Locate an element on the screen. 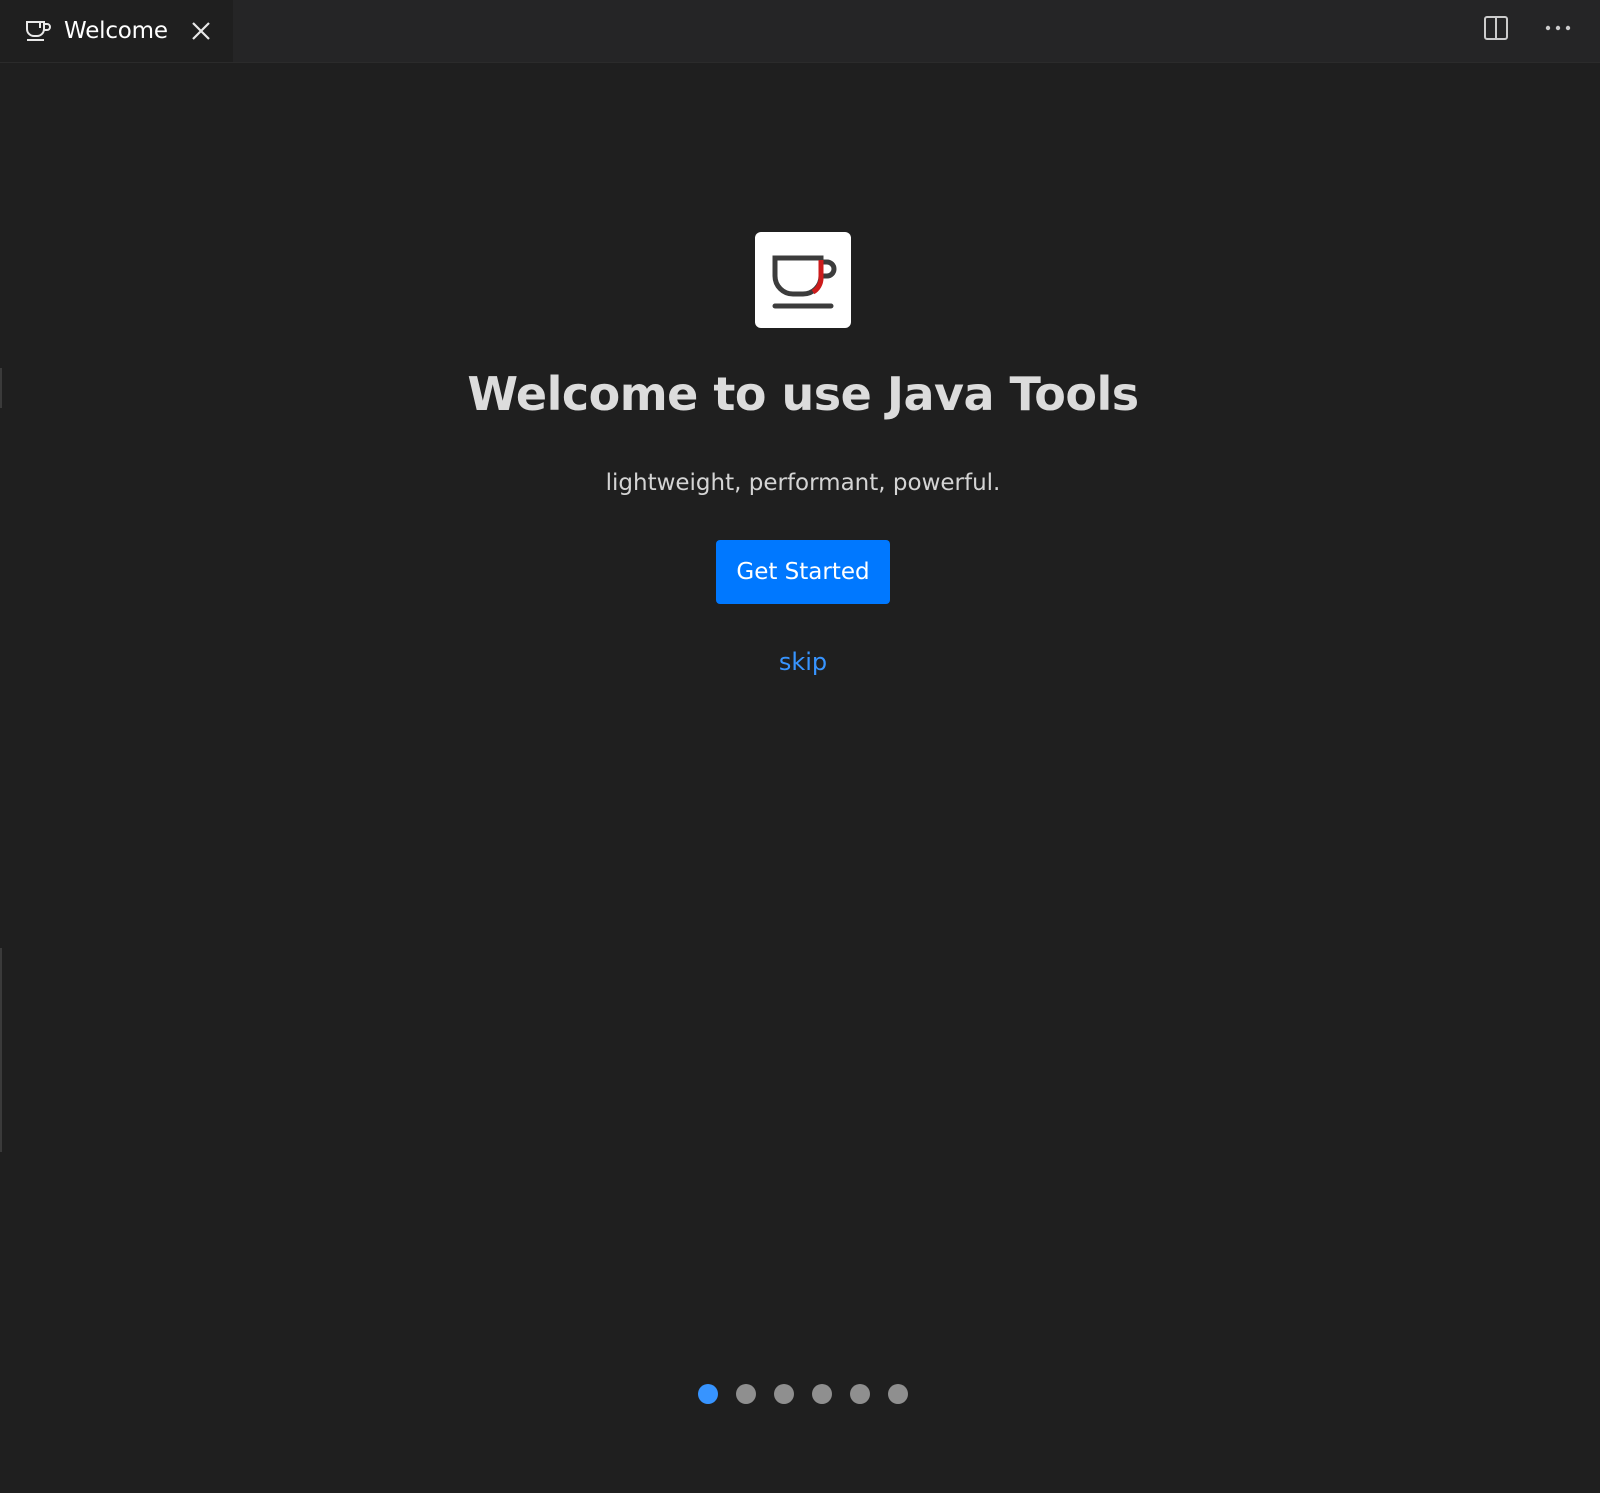 This screenshot has width=1600, height=1493. get-started-button: Get Started is located at coordinates (803, 572).